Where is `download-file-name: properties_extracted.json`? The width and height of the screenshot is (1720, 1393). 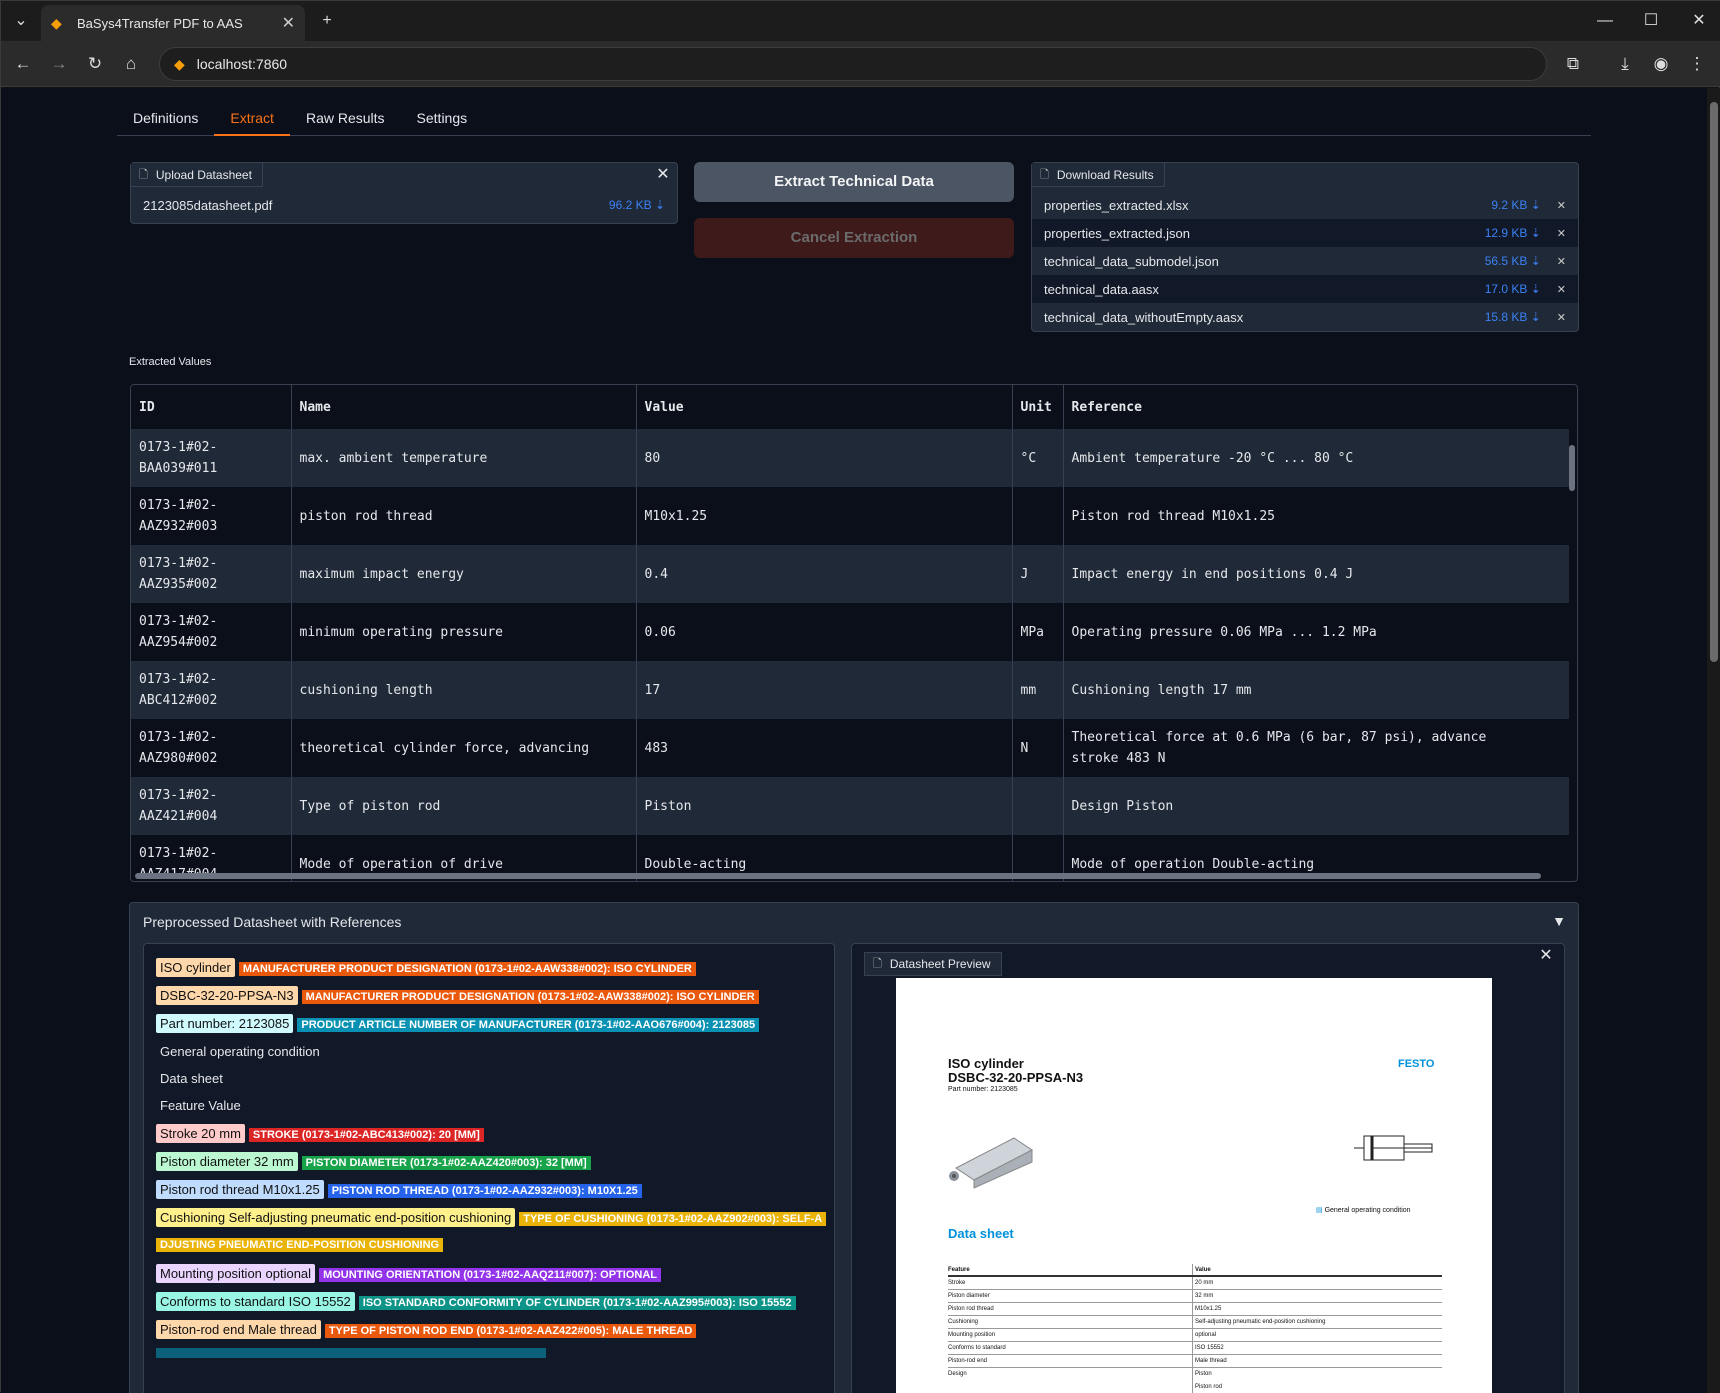 download-file-name: properties_extracted.json is located at coordinates (1117, 233).